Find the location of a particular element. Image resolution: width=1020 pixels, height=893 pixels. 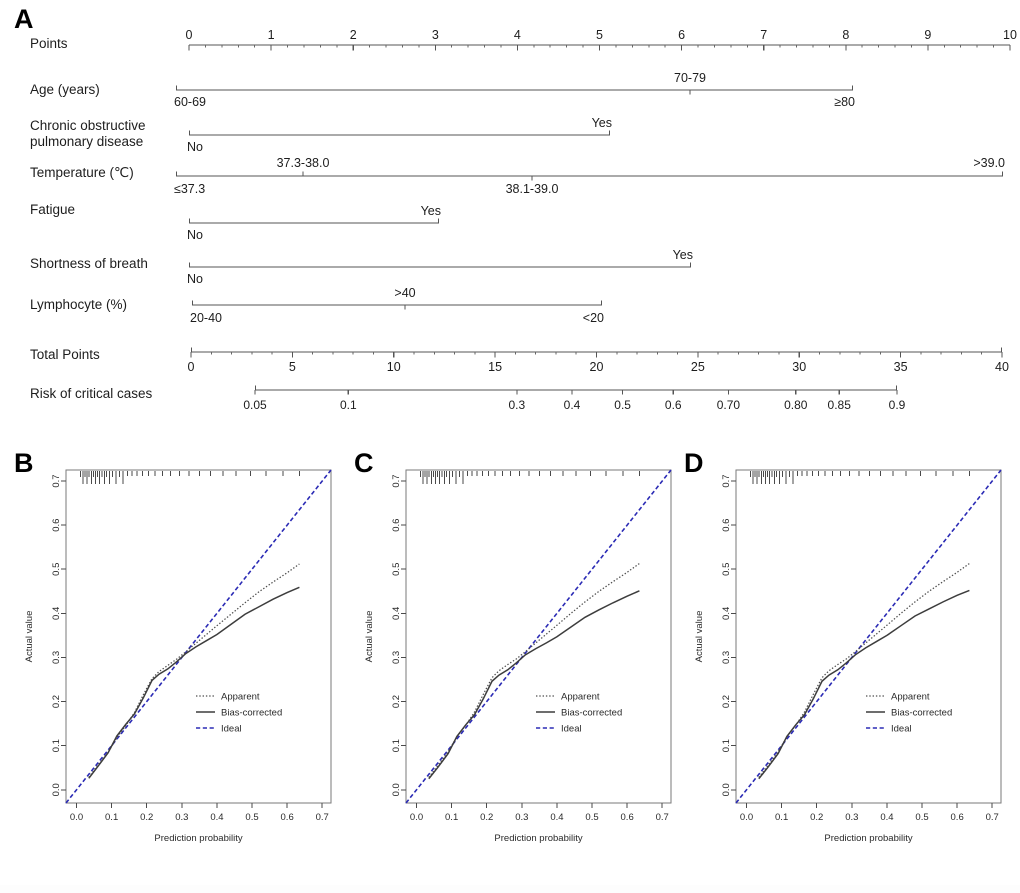

series-ideal is located at coordinates (198, 636).